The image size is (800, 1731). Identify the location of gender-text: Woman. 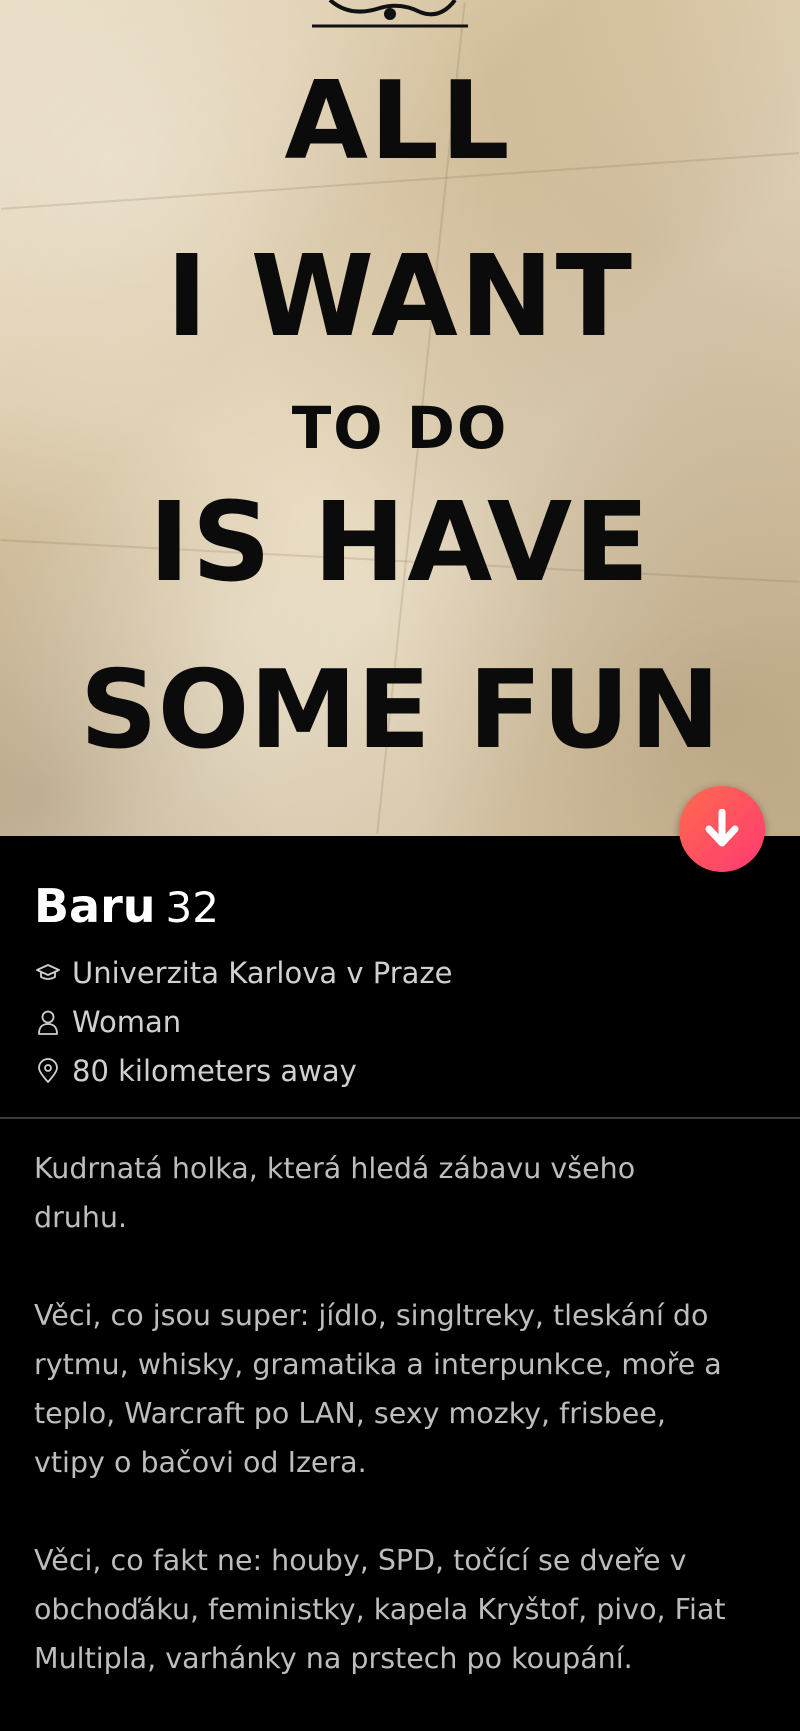
(127, 1022).